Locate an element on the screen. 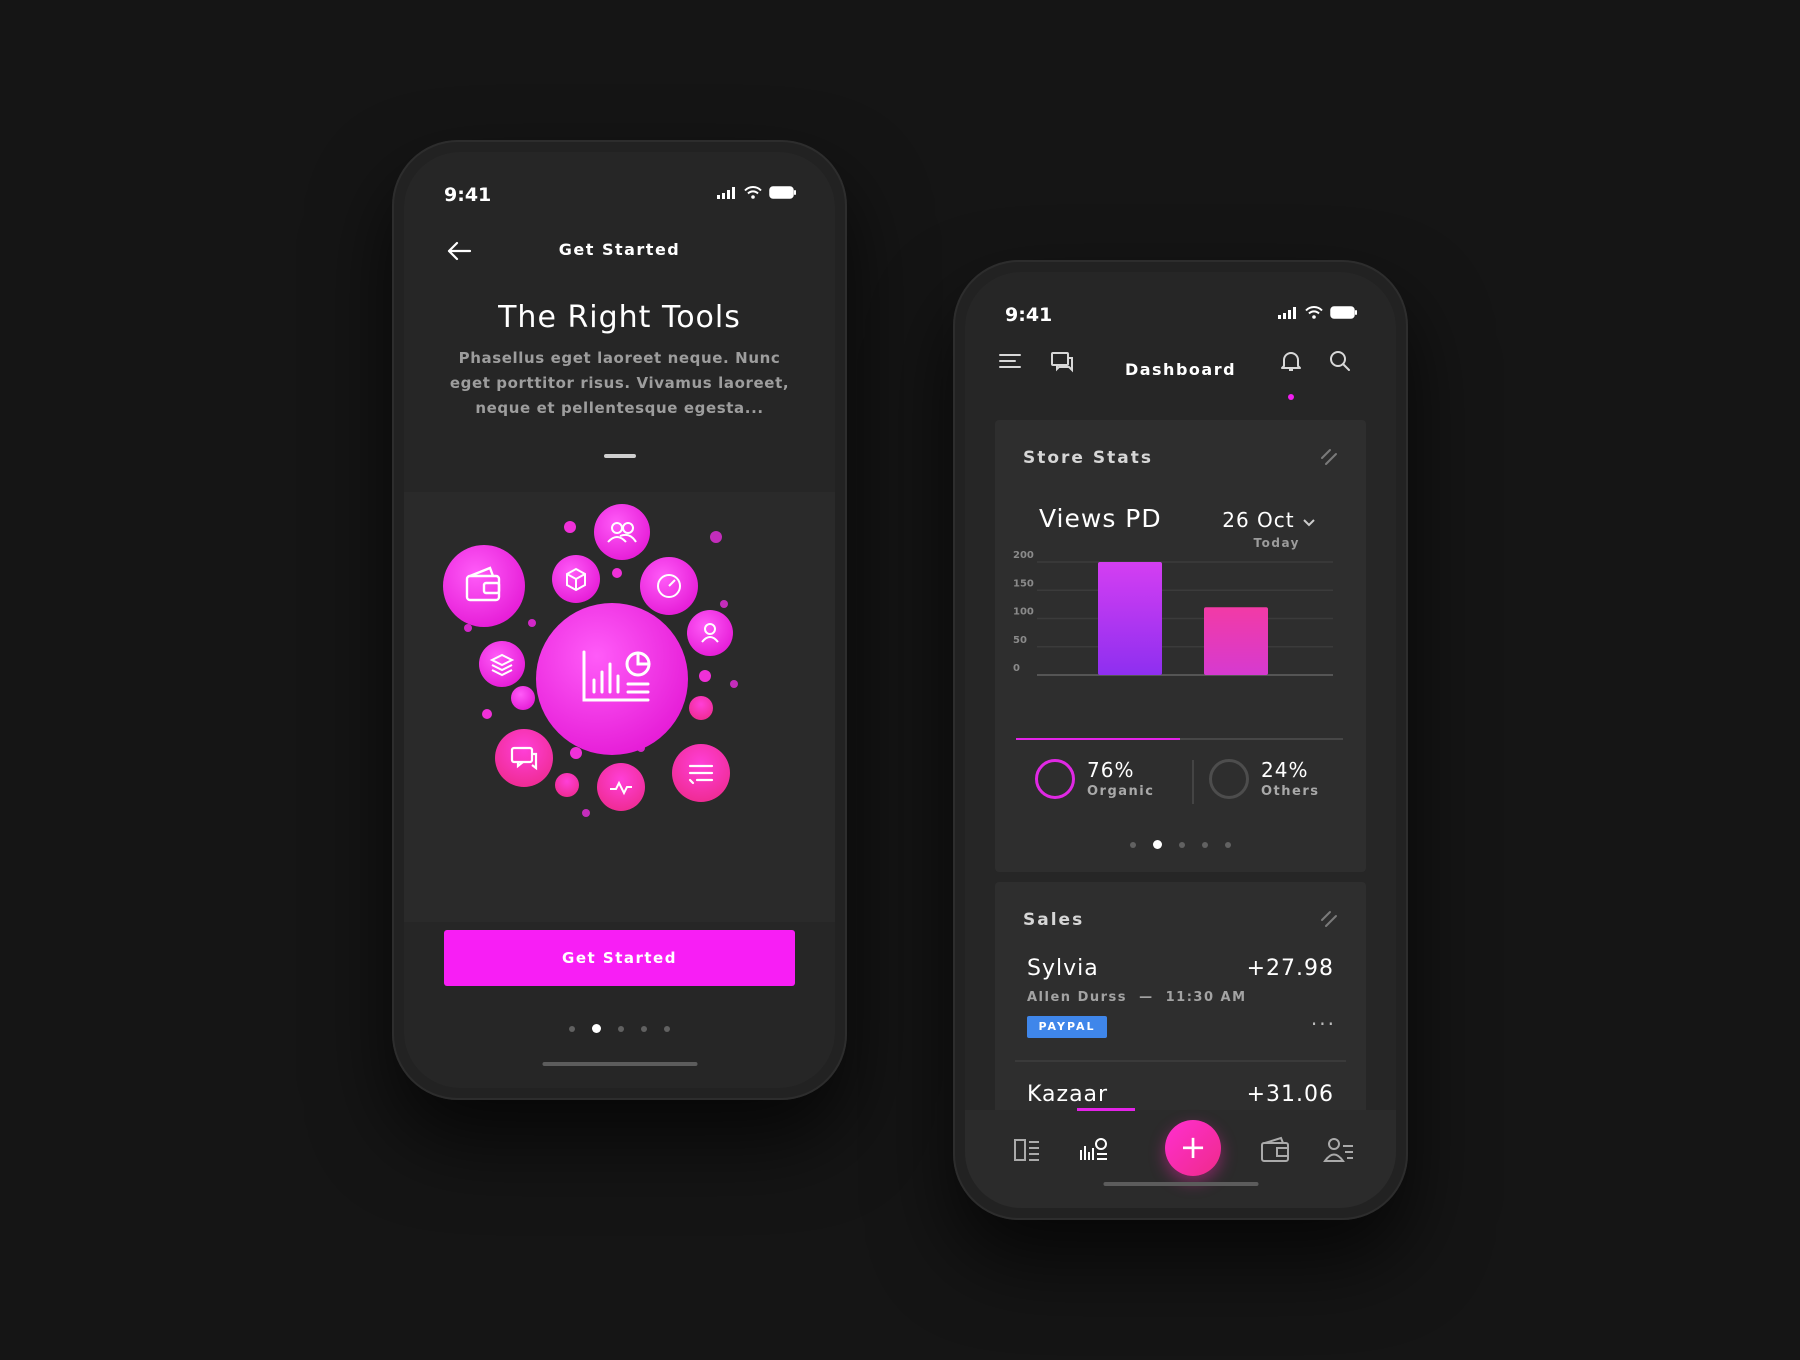 This screenshot has width=1800, height=1360. metric-label: Views PD is located at coordinates (1100, 518).